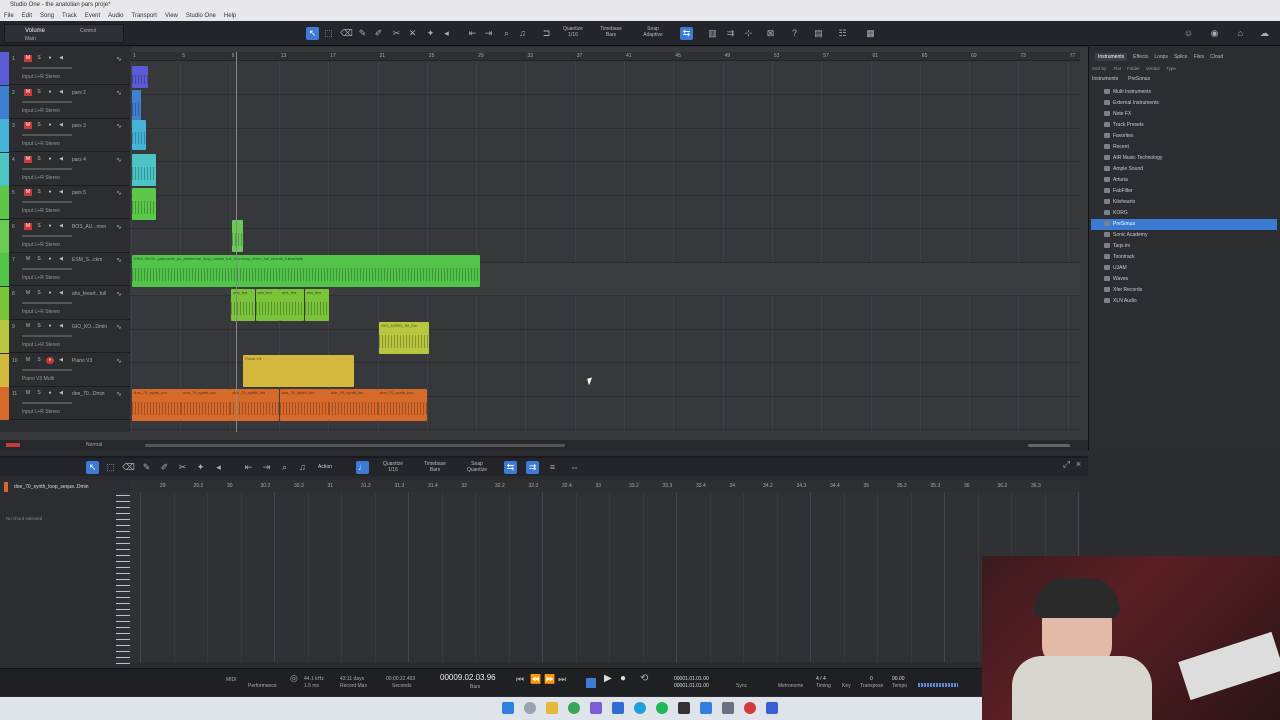 The height and width of the screenshot is (720, 1280). I want to click on menu-item-transport: Transport, so click(144, 16).